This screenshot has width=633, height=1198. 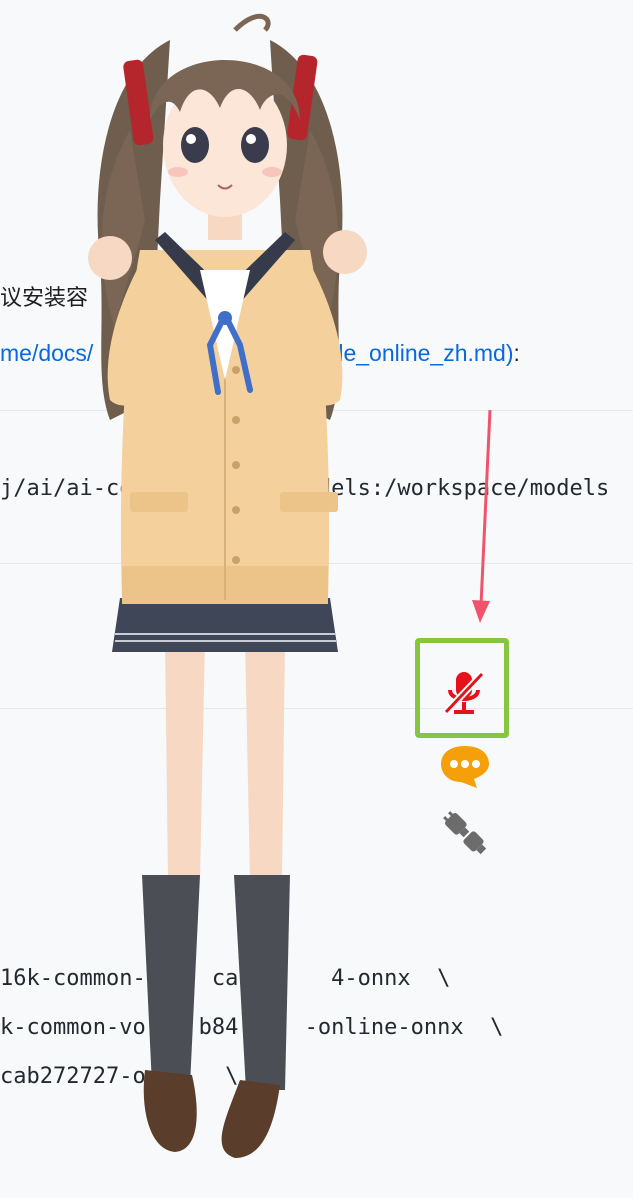 I want to click on disconnect-button, so click(x=465, y=833).